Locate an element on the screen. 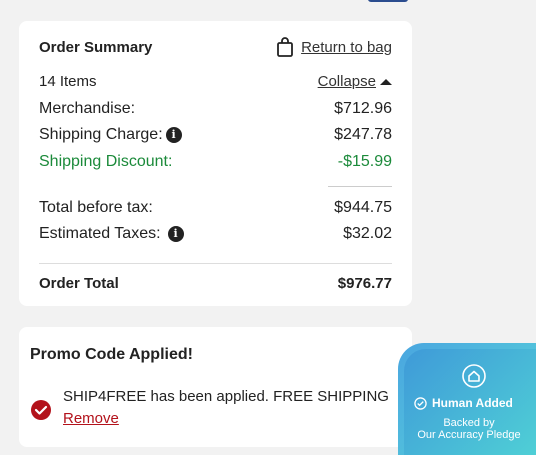 The width and height of the screenshot is (536, 455). before-tax-row: Total before tax: $944.75 is located at coordinates (215, 208).